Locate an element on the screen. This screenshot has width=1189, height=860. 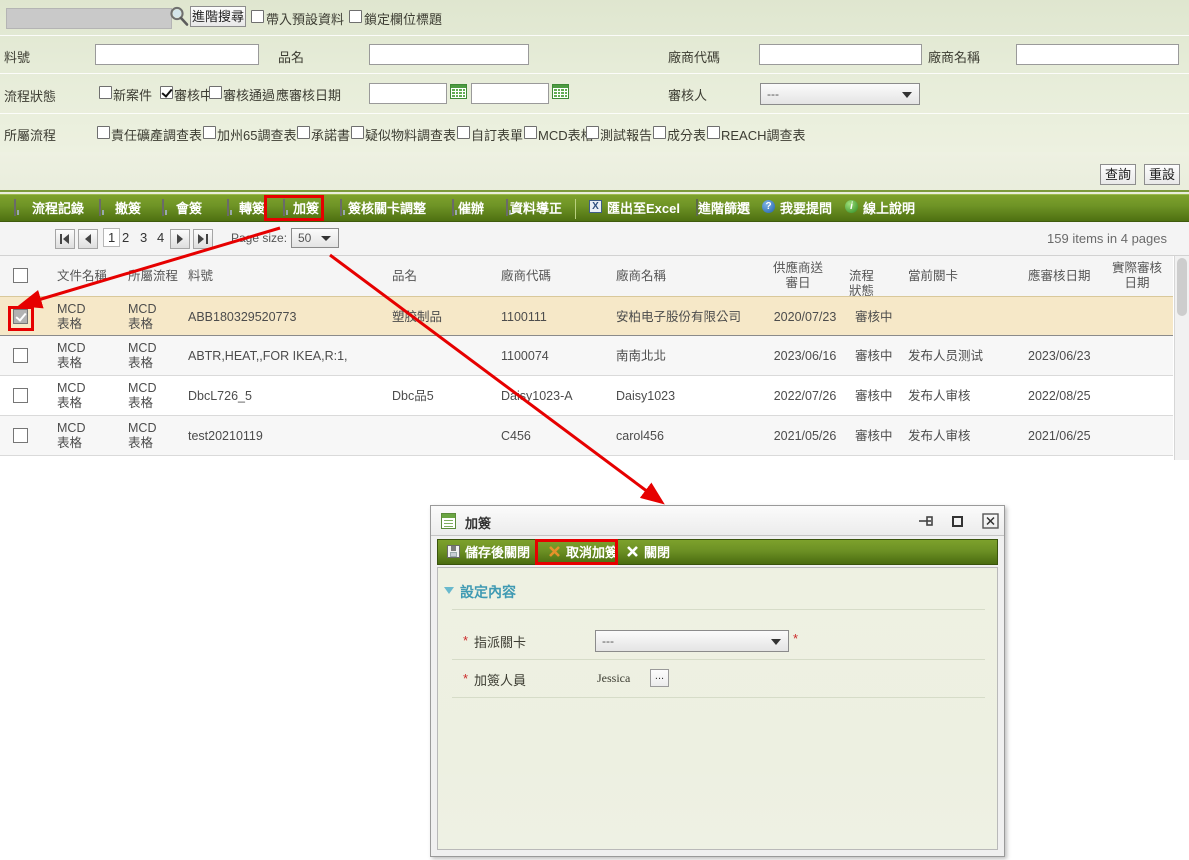
toolbar-button-11: 線上說明 is located at coordinates (889, 209).